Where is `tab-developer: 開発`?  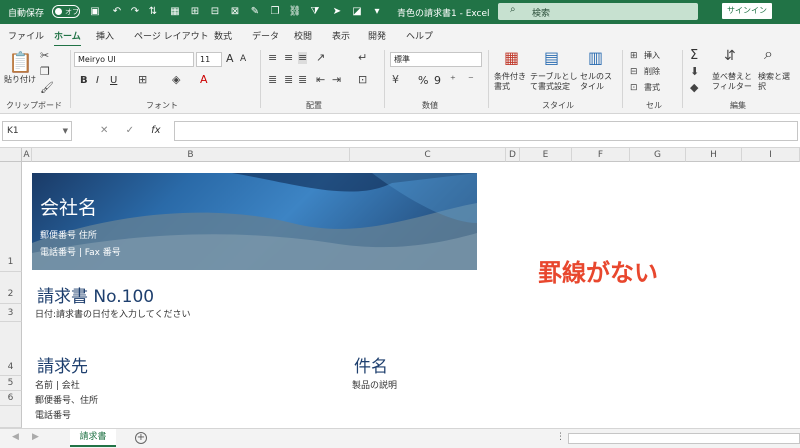 tab-developer: 開発 is located at coordinates (377, 35).